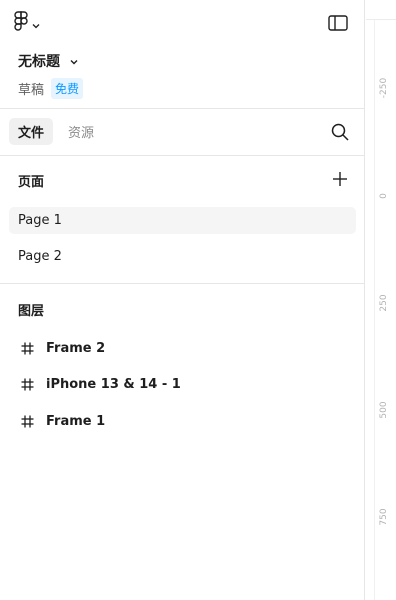 This screenshot has width=396, height=600. I want to click on ruler-tick-label: 250, so click(384, 303).